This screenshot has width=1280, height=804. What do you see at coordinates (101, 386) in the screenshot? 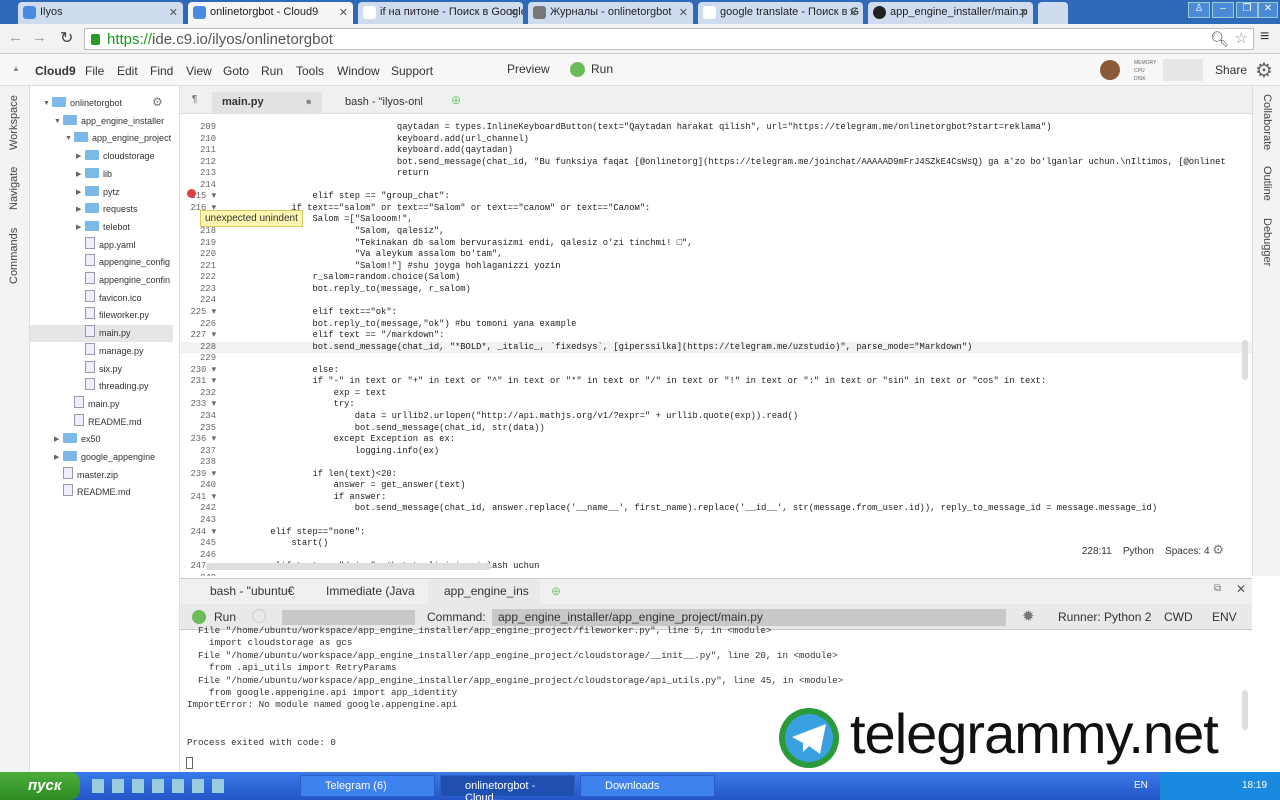
I see `tree-file: threading.py` at bounding box center [101, 386].